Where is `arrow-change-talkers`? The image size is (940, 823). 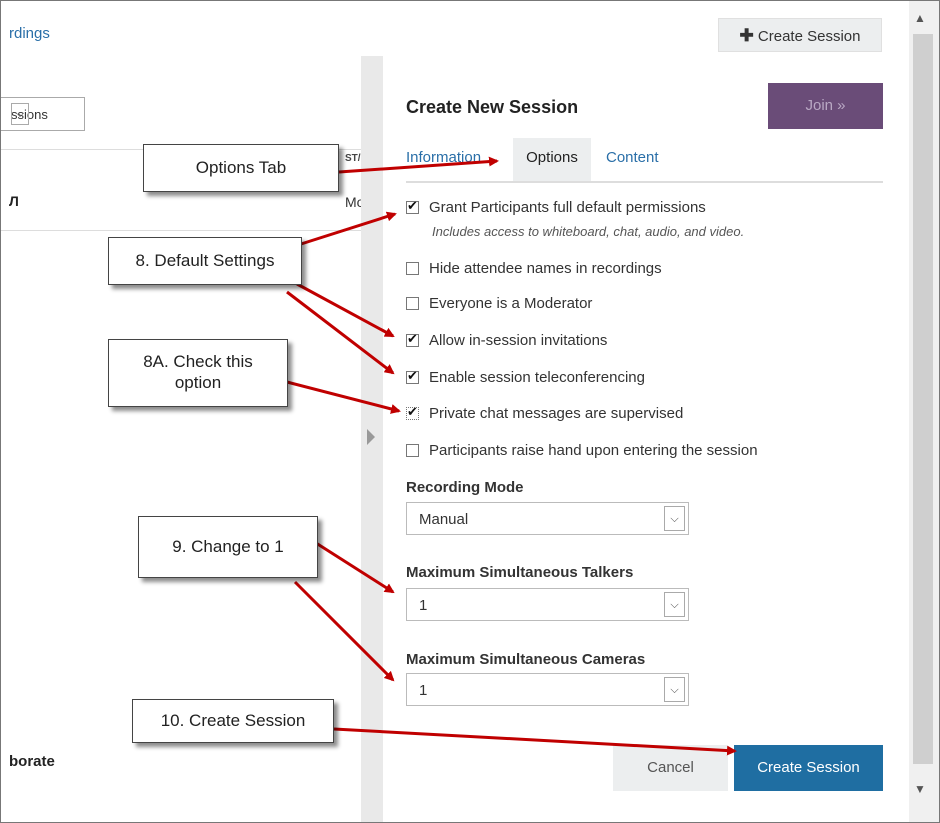
arrow-change-talkers is located at coordinates (355, 567).